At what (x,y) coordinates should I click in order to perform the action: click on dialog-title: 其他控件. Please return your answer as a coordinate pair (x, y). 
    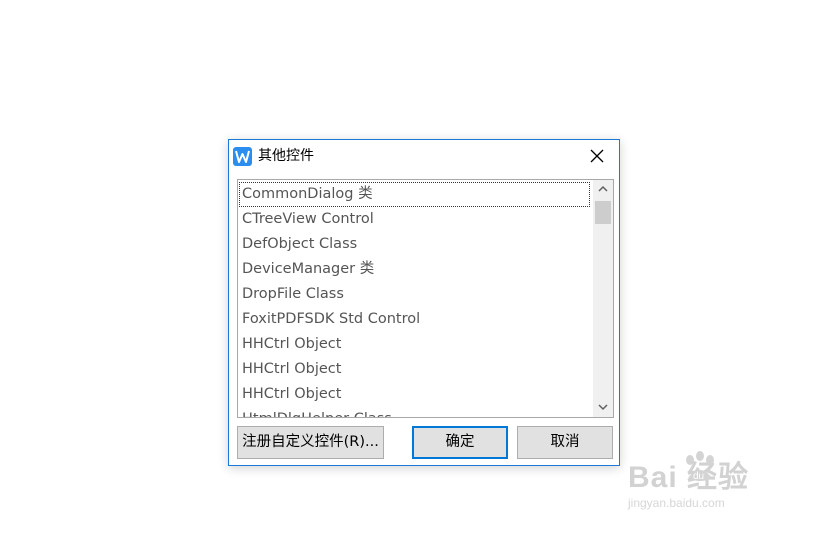
    Looking at the image, I should click on (286, 156).